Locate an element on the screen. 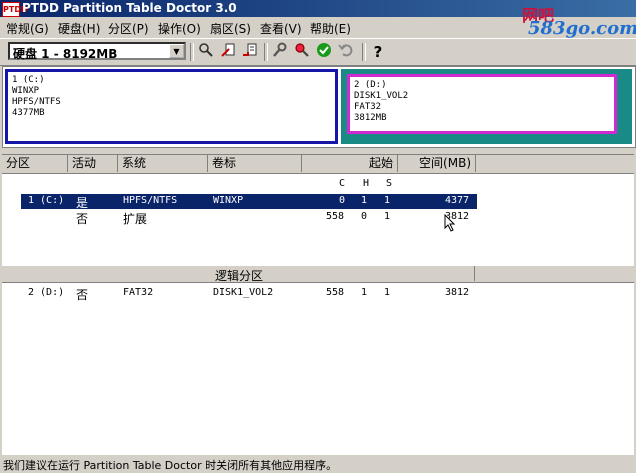 This screenshot has height=473, width=636. column-header-system: 系统 is located at coordinates (163, 163).